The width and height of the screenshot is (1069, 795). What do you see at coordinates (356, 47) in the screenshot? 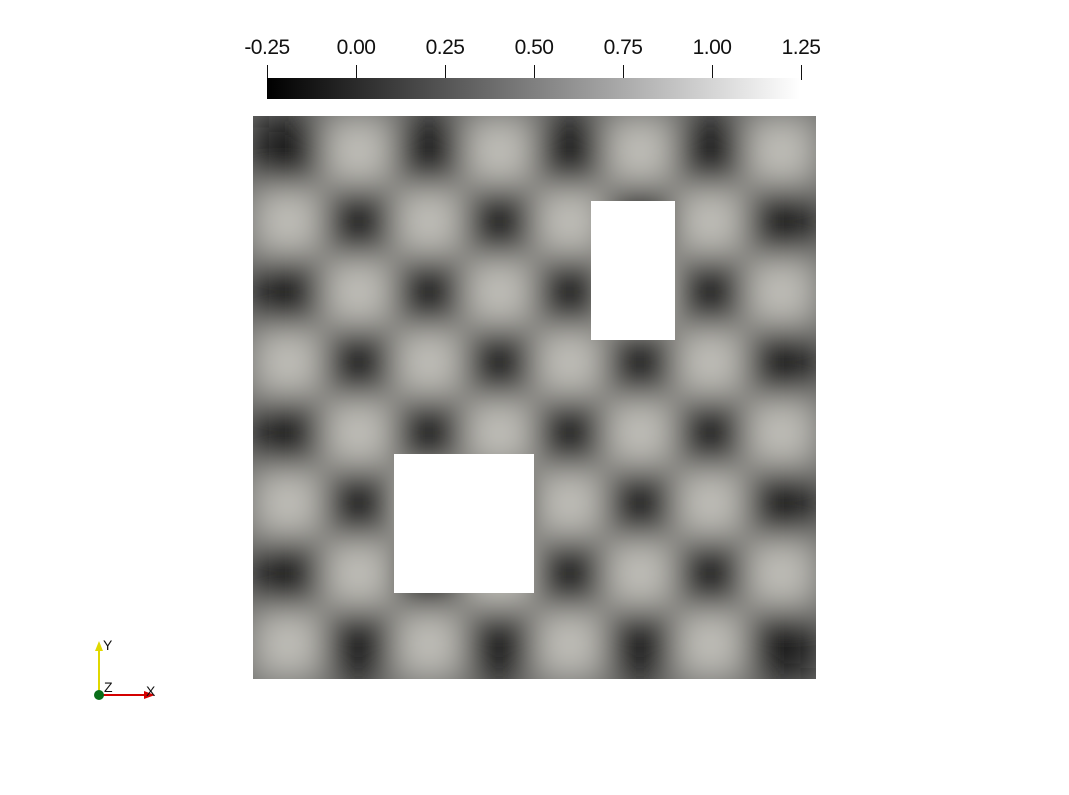
I see `colorbar-tick-label: 0.00` at bounding box center [356, 47].